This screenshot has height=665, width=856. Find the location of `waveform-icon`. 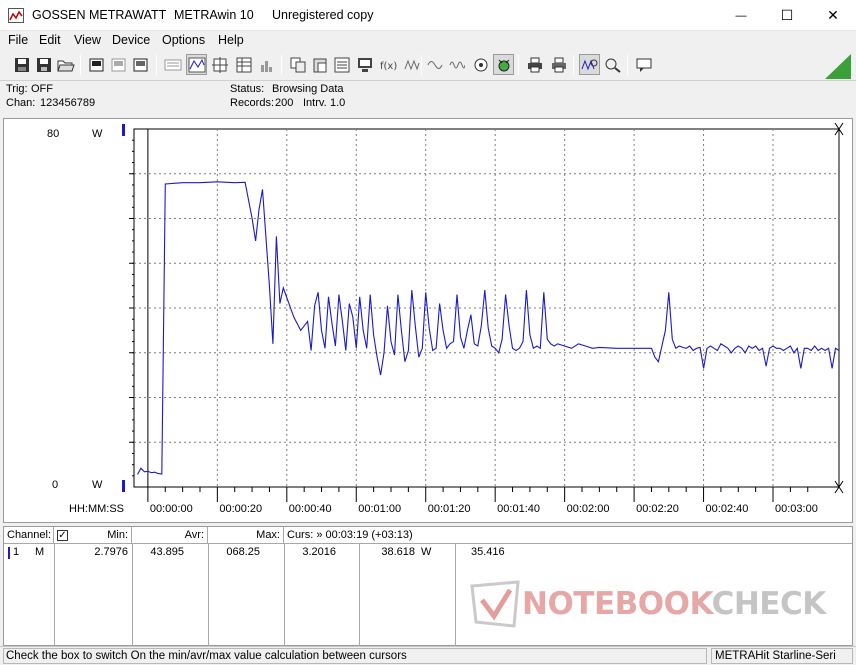

waveform-icon is located at coordinates (411, 64).